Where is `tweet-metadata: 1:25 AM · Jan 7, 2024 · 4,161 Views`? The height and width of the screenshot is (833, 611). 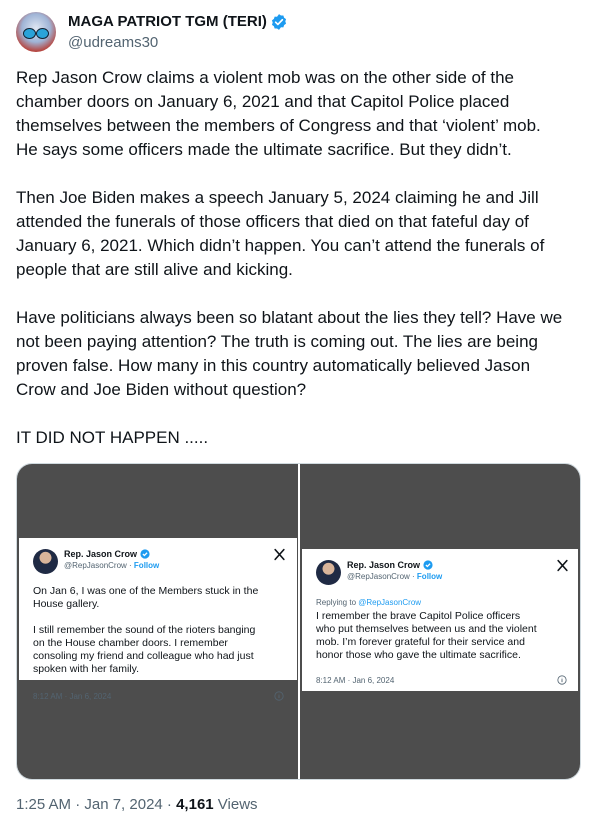 tweet-metadata: 1:25 AM · Jan 7, 2024 · 4,161 Views is located at coordinates (137, 804).